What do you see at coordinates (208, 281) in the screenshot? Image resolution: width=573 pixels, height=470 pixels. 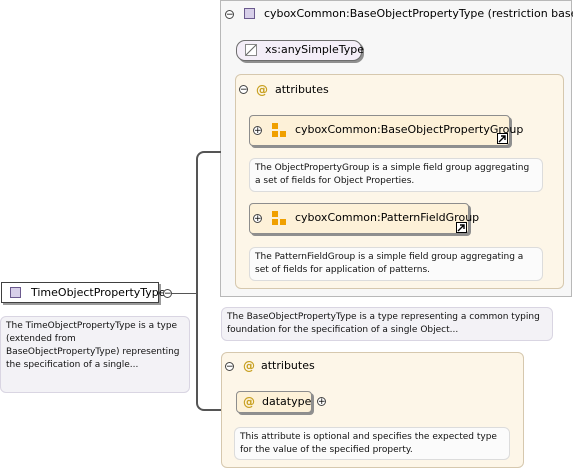 I see `connector-bracket` at bounding box center [208, 281].